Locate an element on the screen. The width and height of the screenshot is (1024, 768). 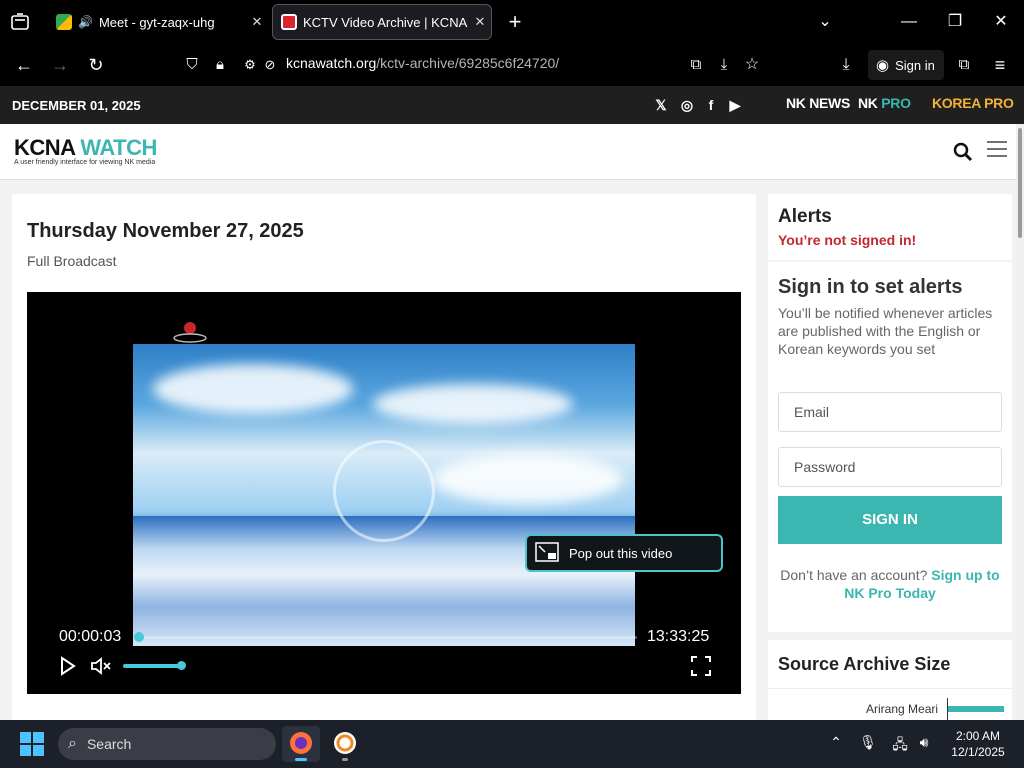
windows-start-icon is located at coordinates (32, 744).